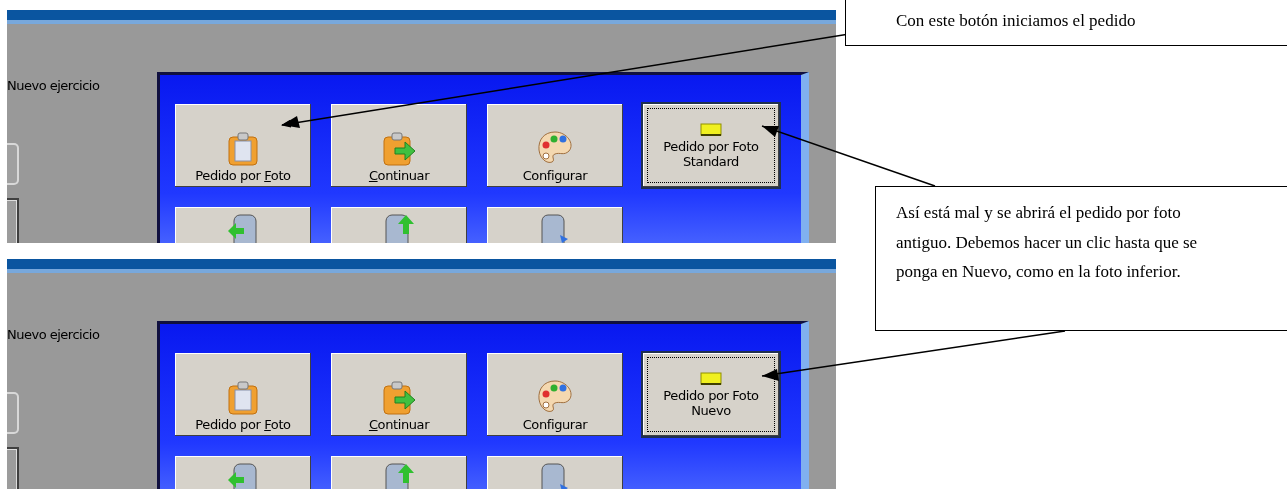 The width and height of the screenshot is (1287, 489). I want to click on toolbar-button: Pedido por Foto Standard, so click(711, 145).